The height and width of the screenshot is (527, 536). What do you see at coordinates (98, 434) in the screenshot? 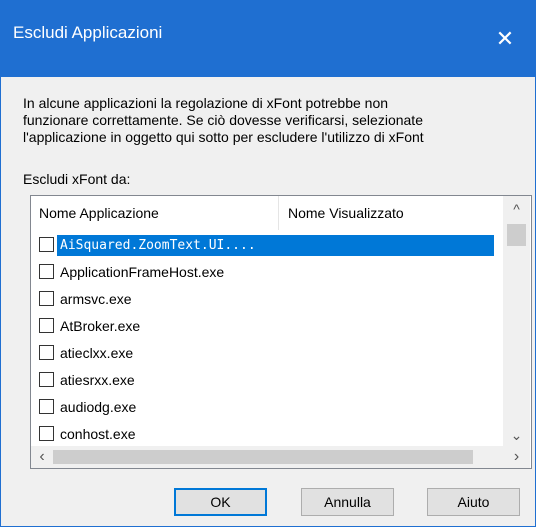
I see `row-label: conhost.exe` at bounding box center [98, 434].